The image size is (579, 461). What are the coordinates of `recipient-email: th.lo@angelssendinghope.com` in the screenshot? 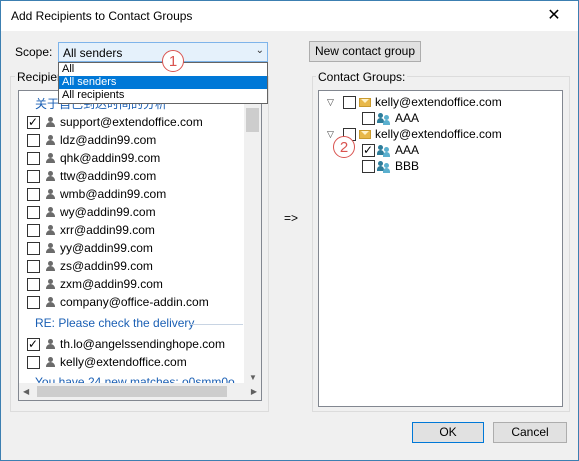 It's located at (142, 344).